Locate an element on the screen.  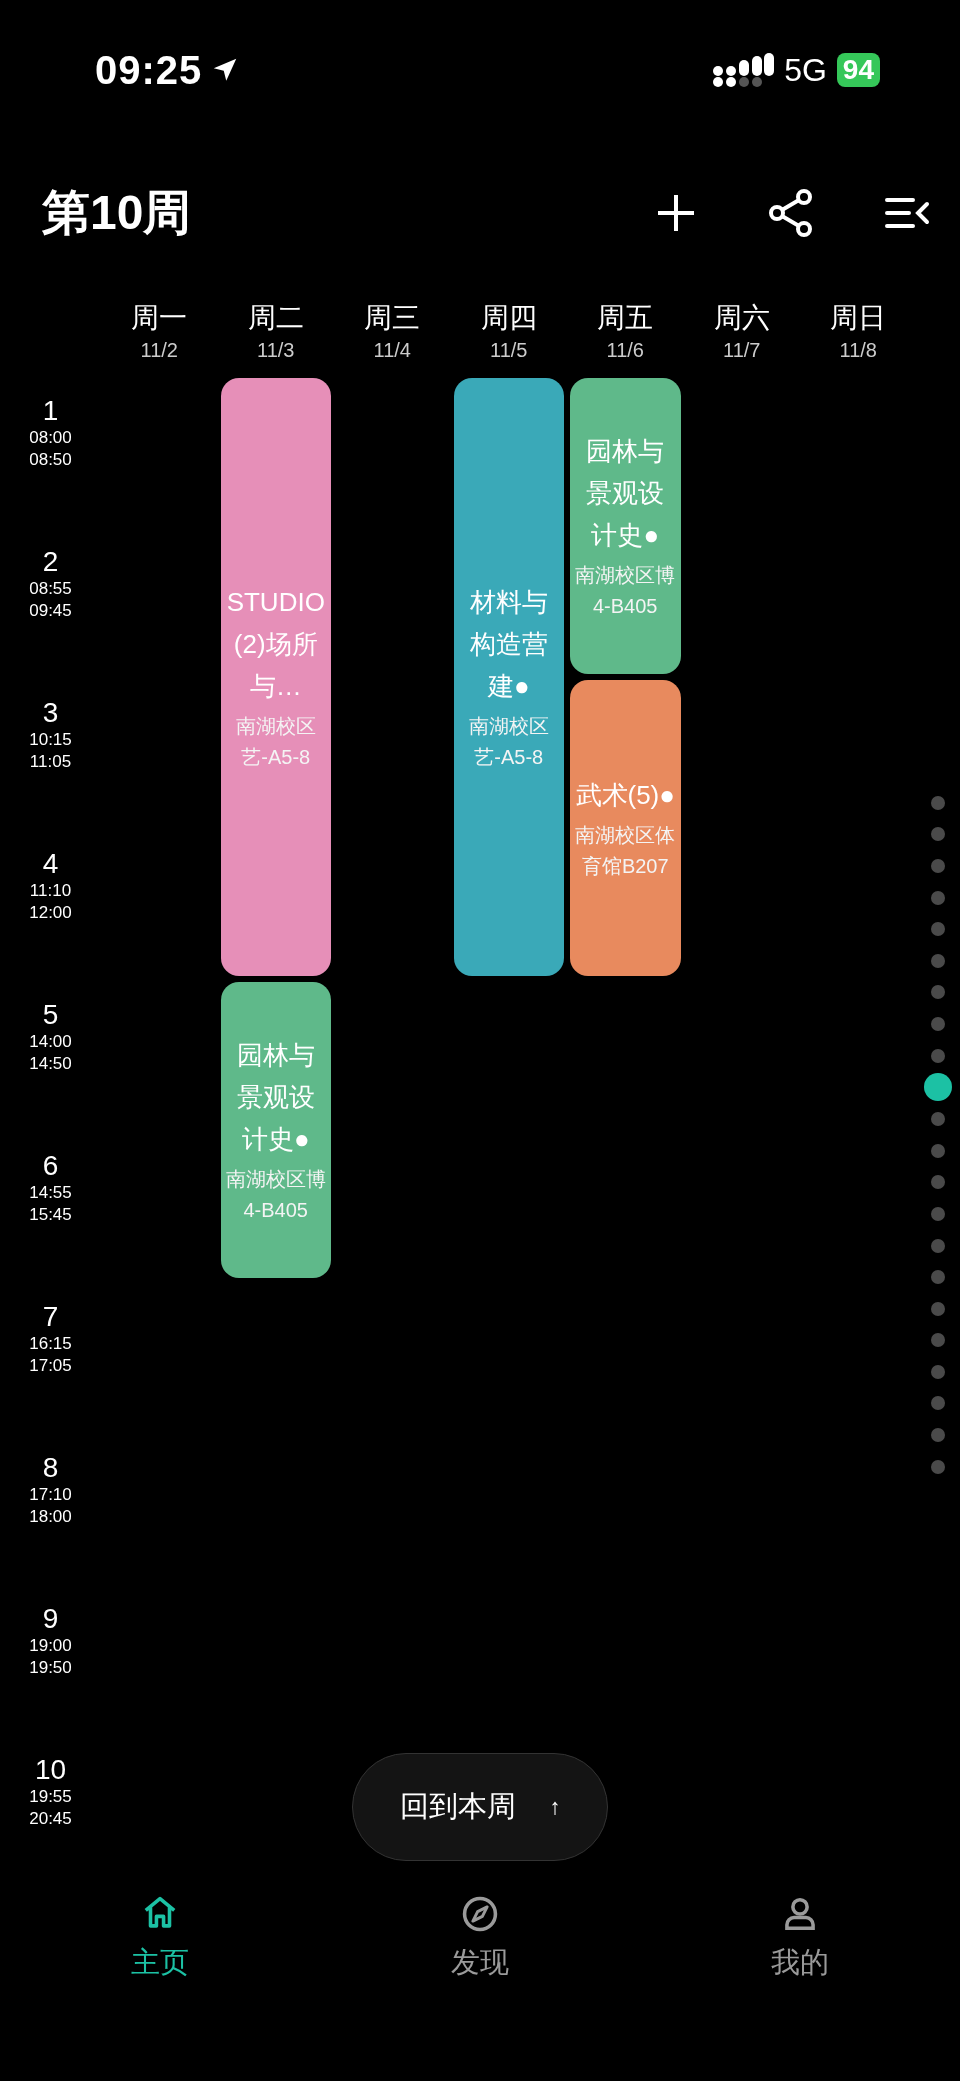
back-to-this-week-button: 回到本周 ↑ is located at coordinates (480, 1807).